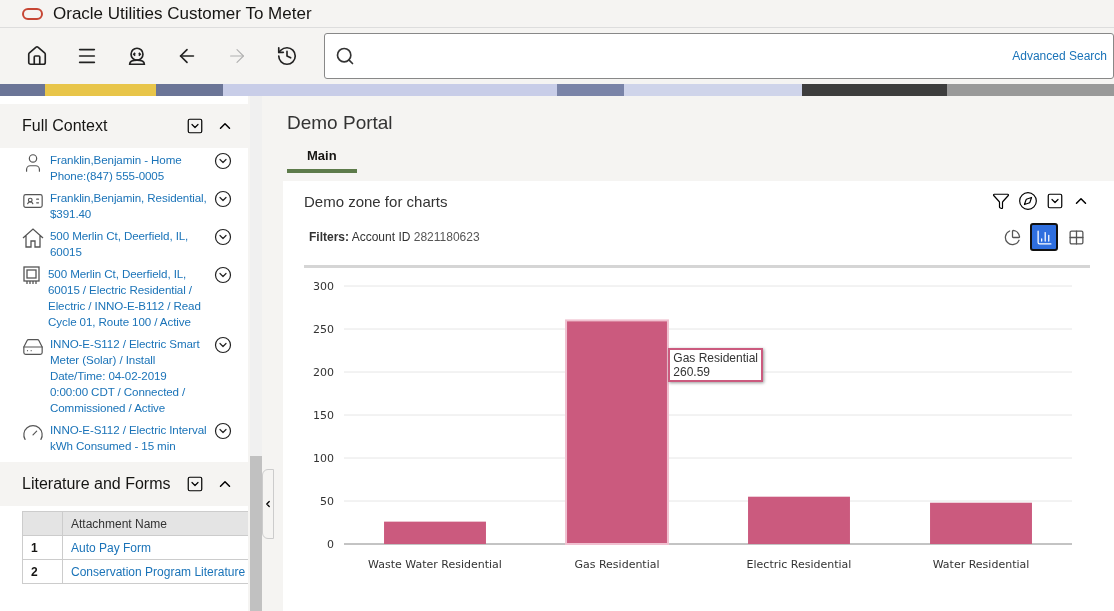 The width and height of the screenshot is (1114, 611). I want to click on axis-category-label: Electric Residential, so click(799, 564).